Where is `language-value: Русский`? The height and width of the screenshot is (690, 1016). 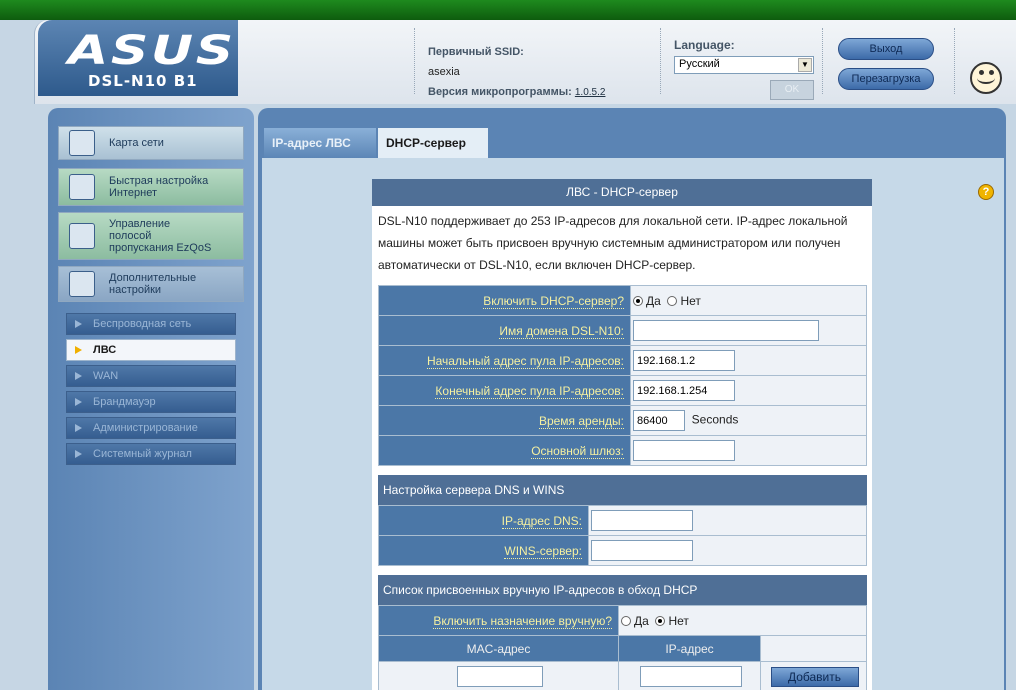
language-value: Русский is located at coordinates (699, 64).